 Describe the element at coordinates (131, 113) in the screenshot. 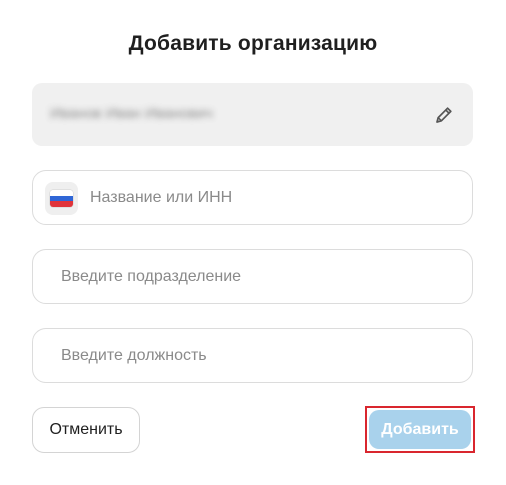

I see `user-name-value: Иванов Иван Иванович` at that location.